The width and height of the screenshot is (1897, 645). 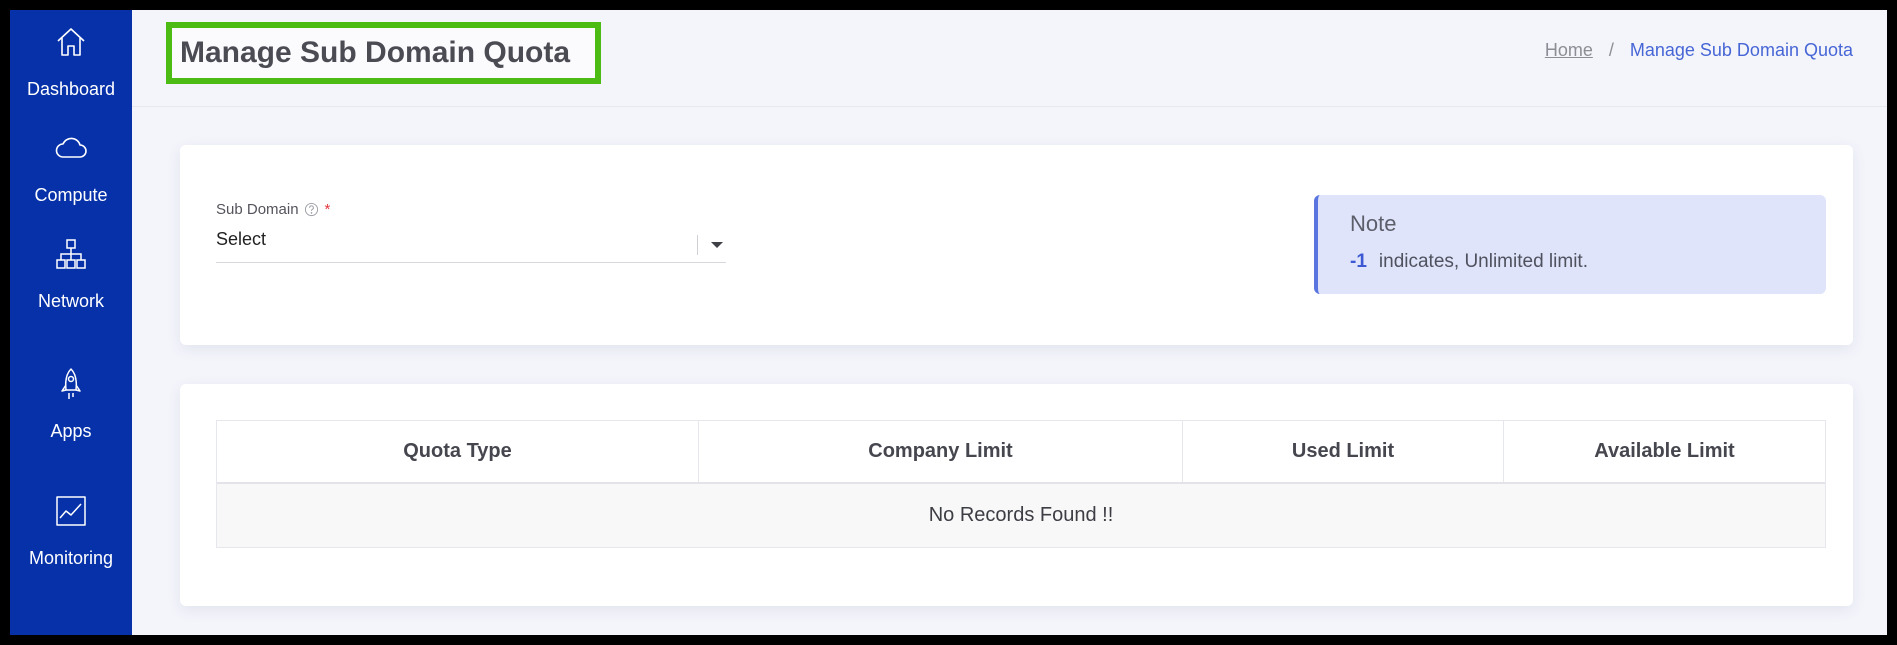 I want to click on breadcrumb: Home / Manage Sub Domain Quota, so click(x=1699, y=50).